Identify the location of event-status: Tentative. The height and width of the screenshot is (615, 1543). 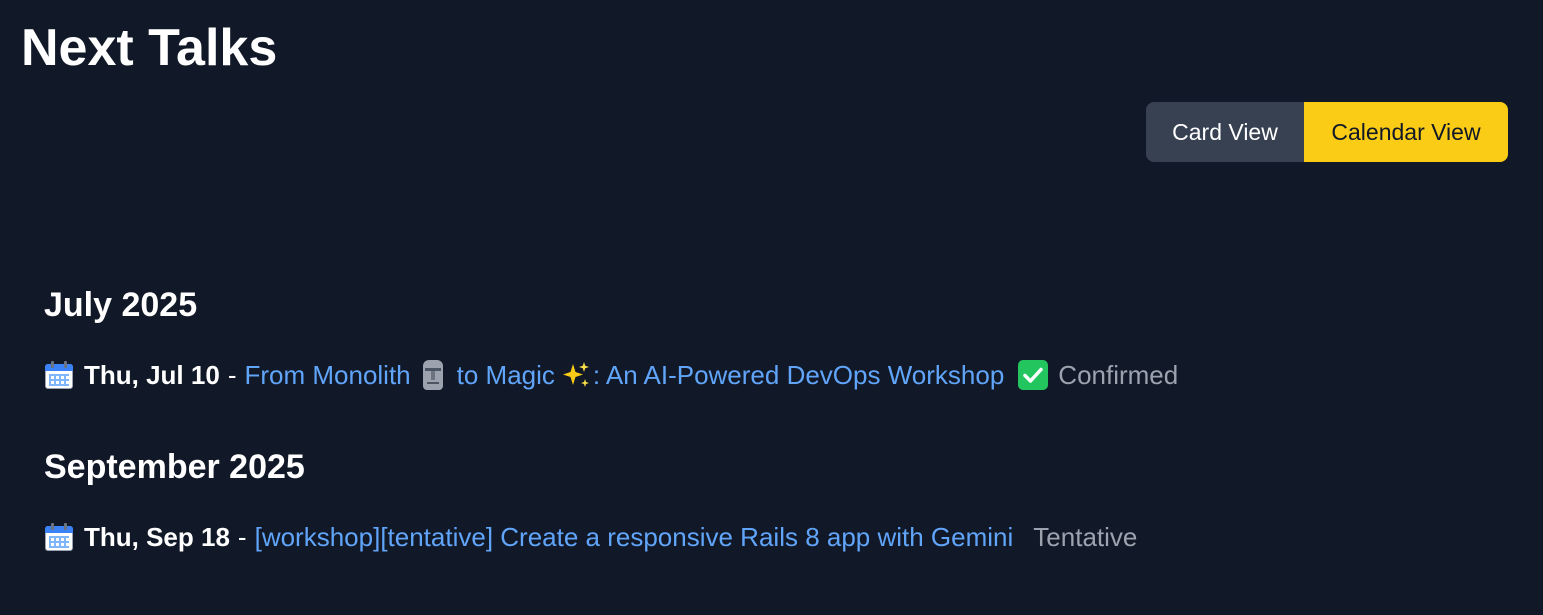
(1085, 537).